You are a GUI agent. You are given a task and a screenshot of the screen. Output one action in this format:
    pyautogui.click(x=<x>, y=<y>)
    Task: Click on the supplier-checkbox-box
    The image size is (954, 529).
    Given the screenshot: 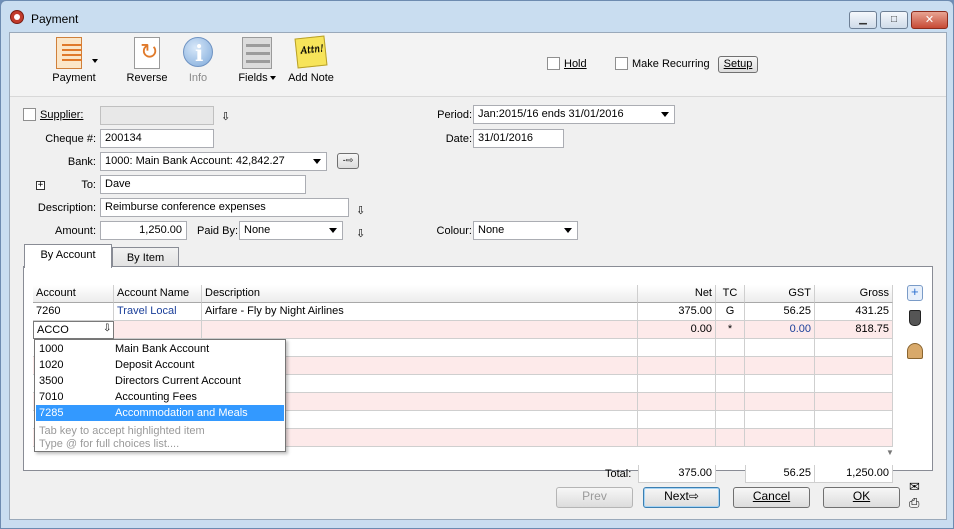 What is the action you would take?
    pyautogui.click(x=29, y=114)
    